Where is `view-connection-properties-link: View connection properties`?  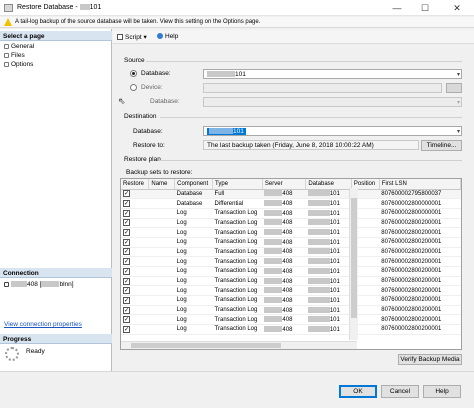 view-connection-properties-link: View connection properties is located at coordinates (43, 324).